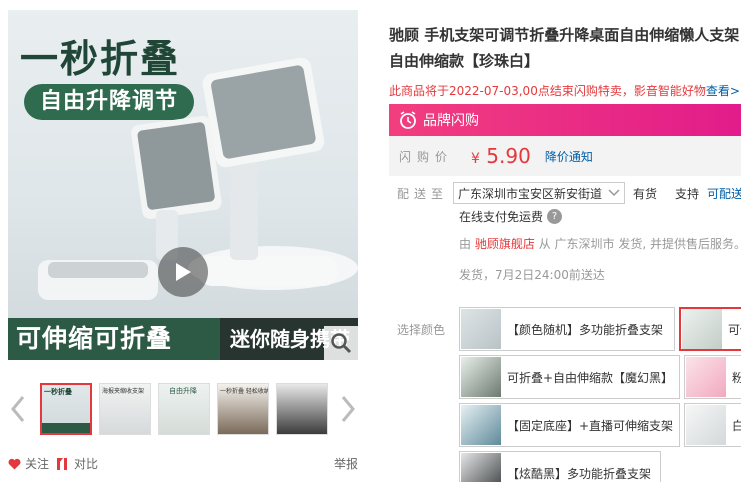 The width and height of the screenshot is (741, 482). Describe the element at coordinates (585, 329) in the screenshot. I see `option-1-label: 【颜色随机】多功能折叠支架` at that location.